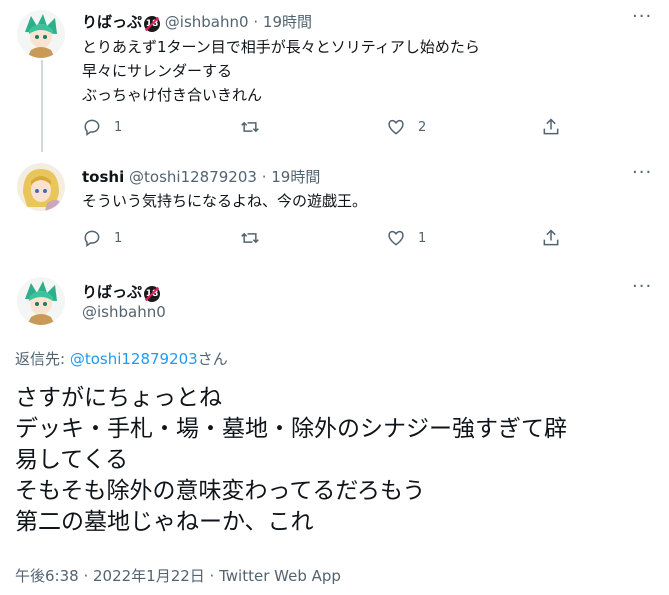 The image size is (669, 595). I want to click on tweet1-share-button, so click(551, 127).